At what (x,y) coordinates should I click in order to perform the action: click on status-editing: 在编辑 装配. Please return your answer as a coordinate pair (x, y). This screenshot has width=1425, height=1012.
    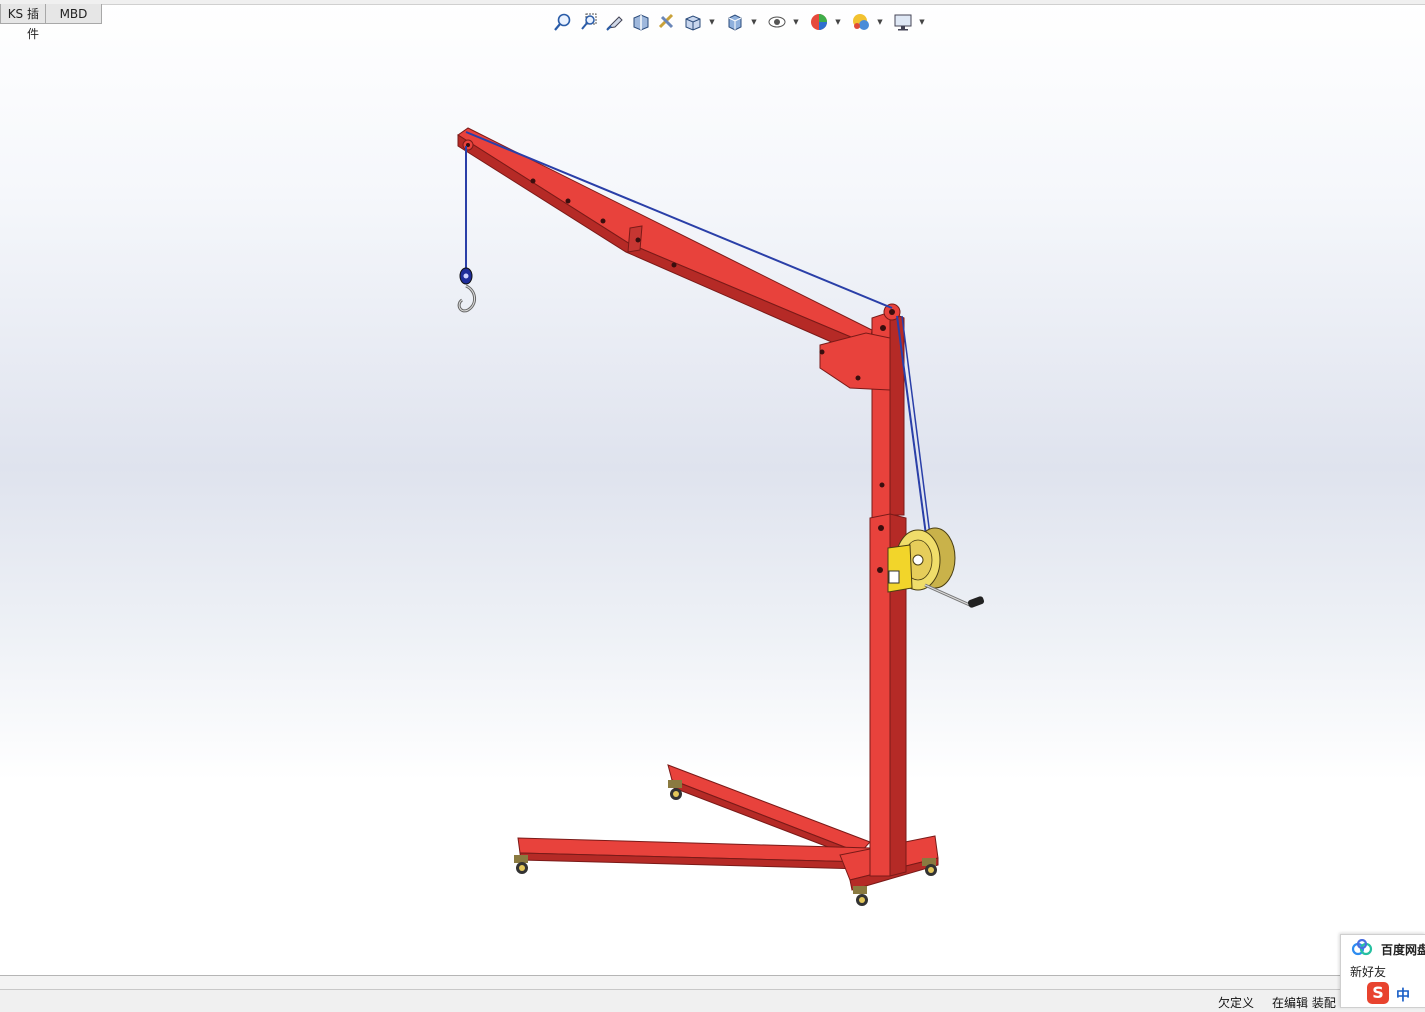
    Looking at the image, I should click on (1304, 1003).